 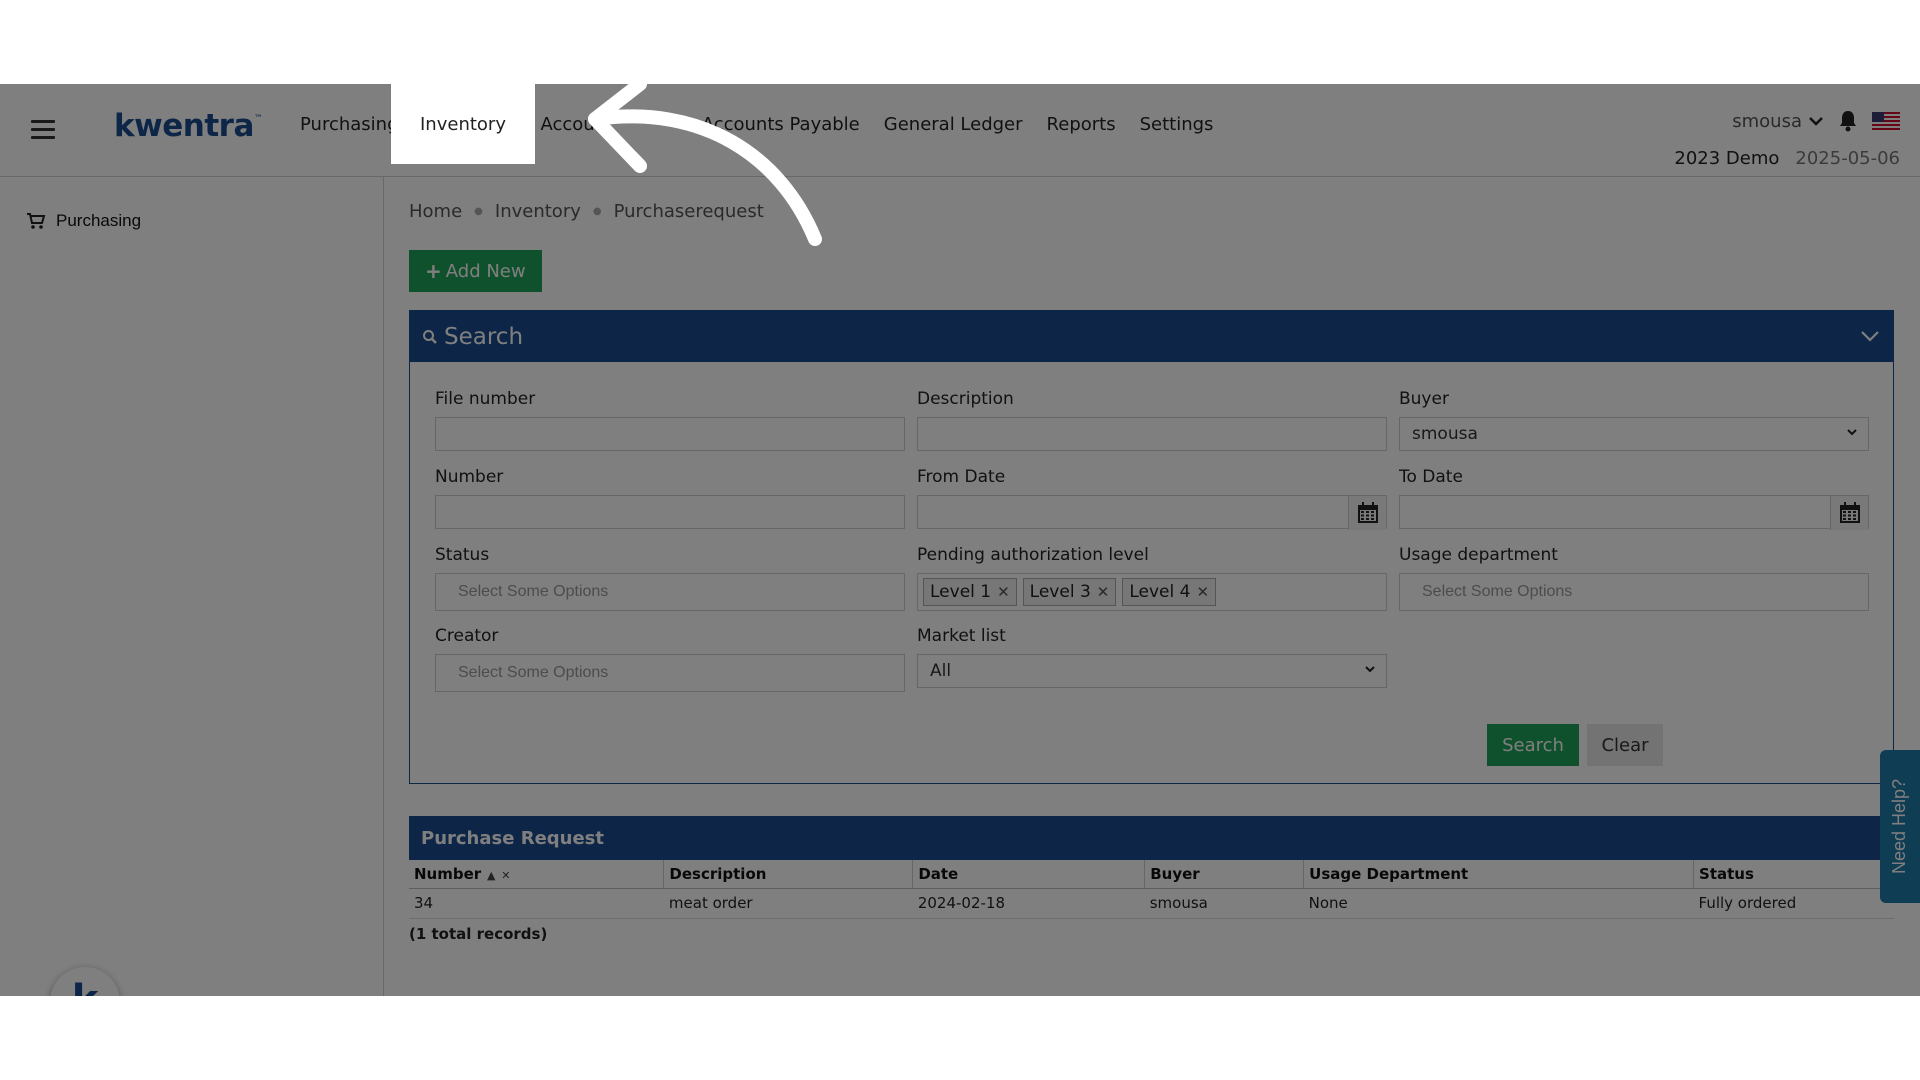 I want to click on company-name: 2023 Demo, so click(x=1727, y=158).